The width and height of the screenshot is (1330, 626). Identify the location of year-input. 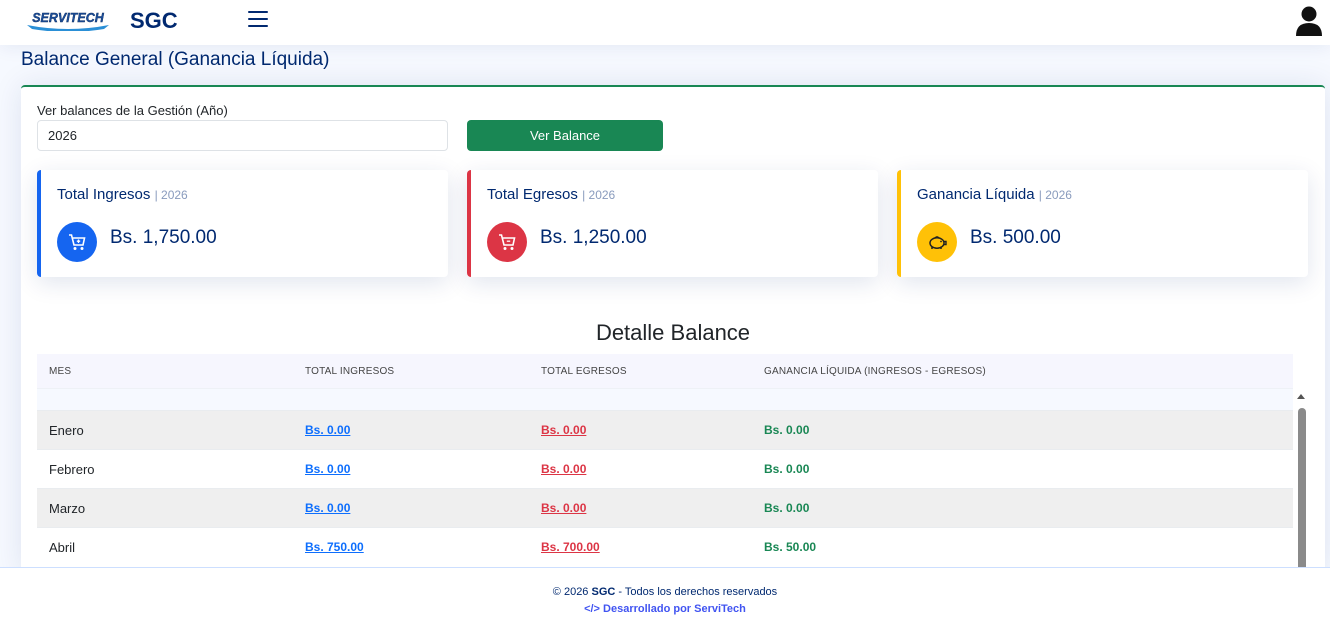
(242, 135).